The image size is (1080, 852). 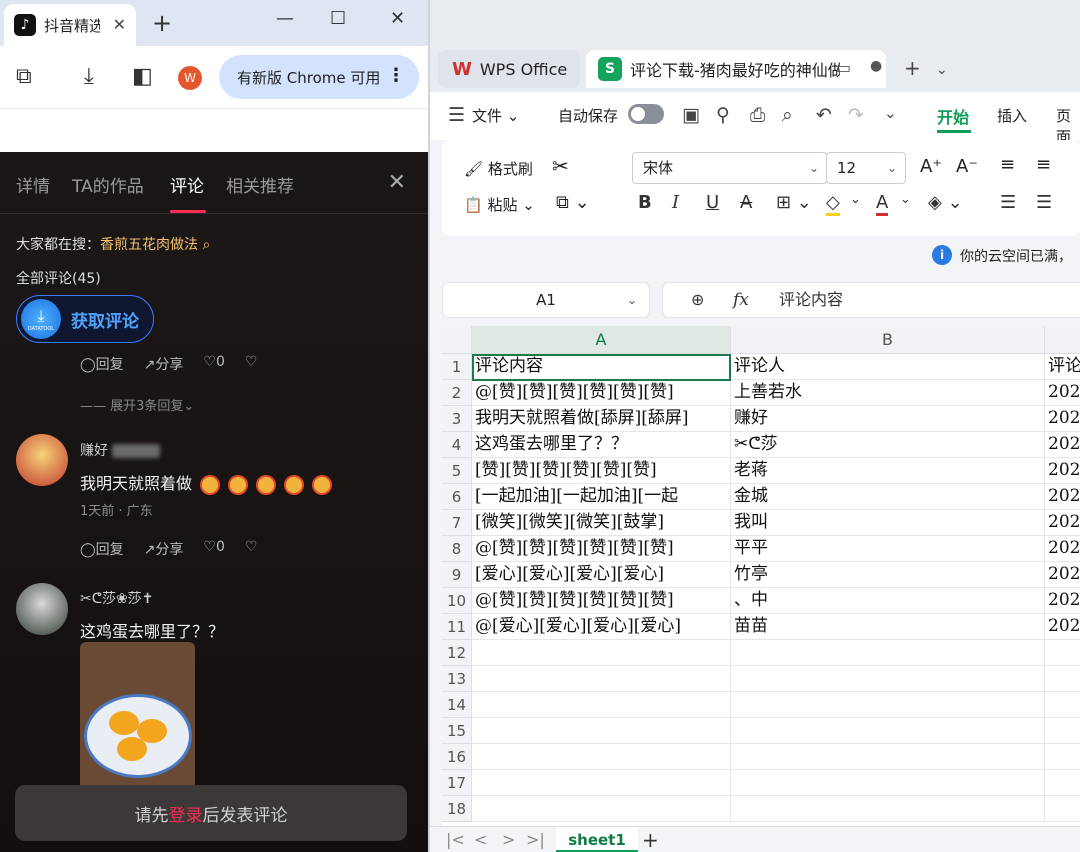 I want to click on cell-b: 竹亭, so click(x=888, y=575).